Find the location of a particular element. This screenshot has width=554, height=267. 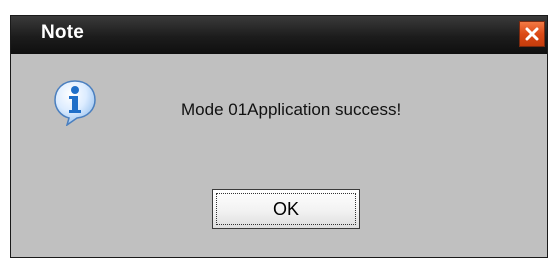

dialog-message: Mode 01Application success! is located at coordinates (291, 109).